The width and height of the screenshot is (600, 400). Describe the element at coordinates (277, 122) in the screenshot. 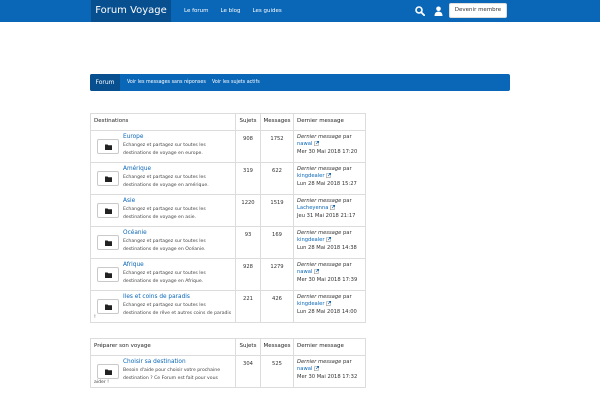

I see `col-messages: Messages` at that location.